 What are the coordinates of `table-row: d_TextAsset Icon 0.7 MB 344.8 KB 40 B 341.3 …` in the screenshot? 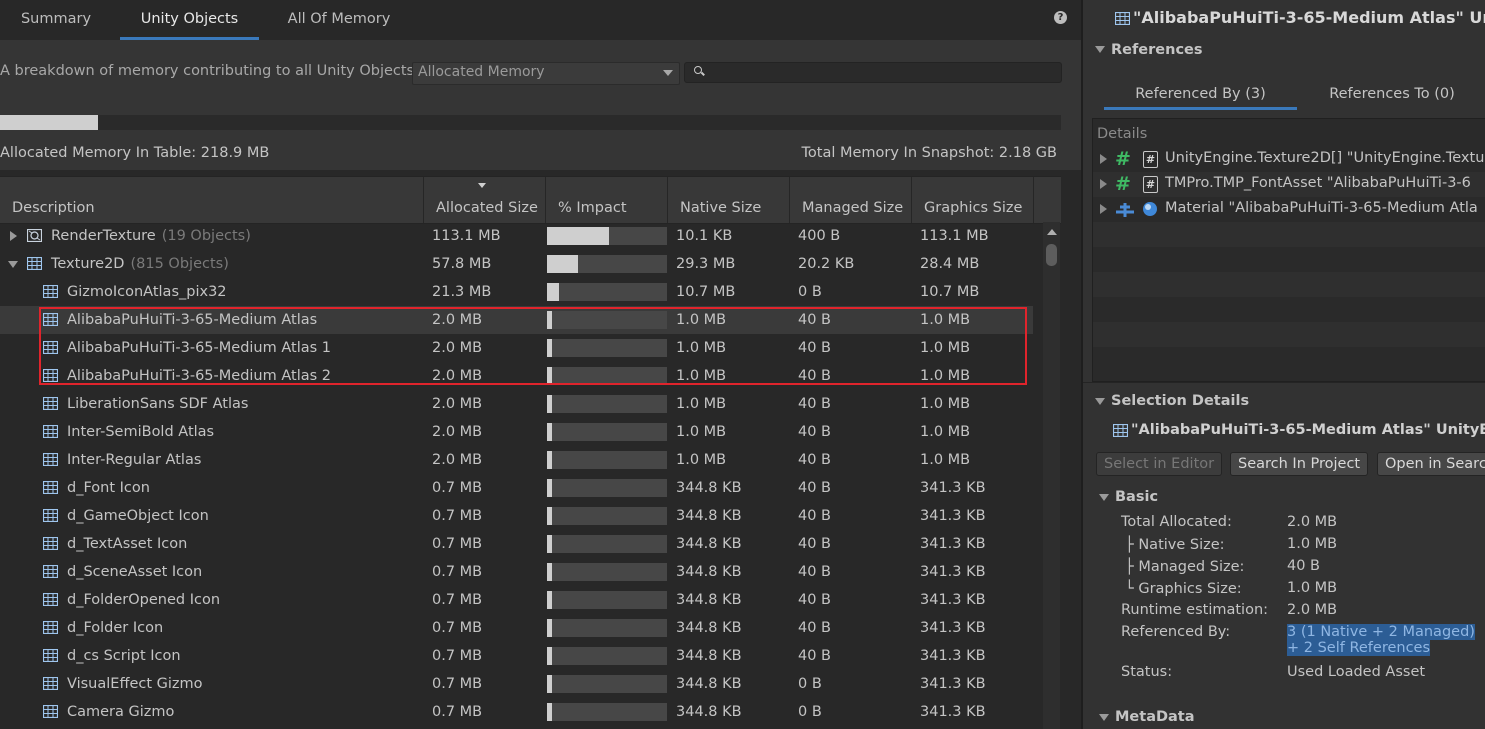 It's located at (516, 544).